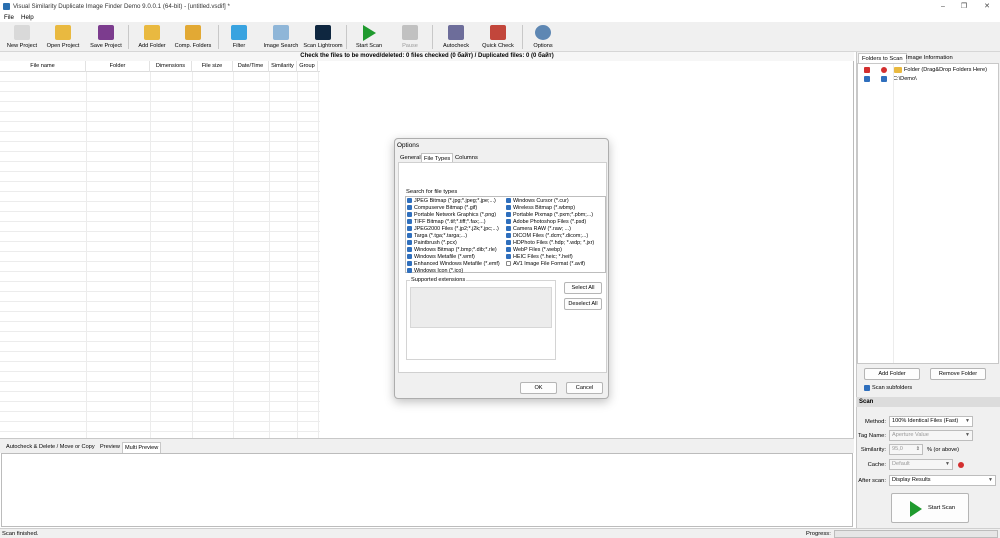  I want to click on folder-header-label: Folder (Drag&Drop Folders Here), so click(945, 70).